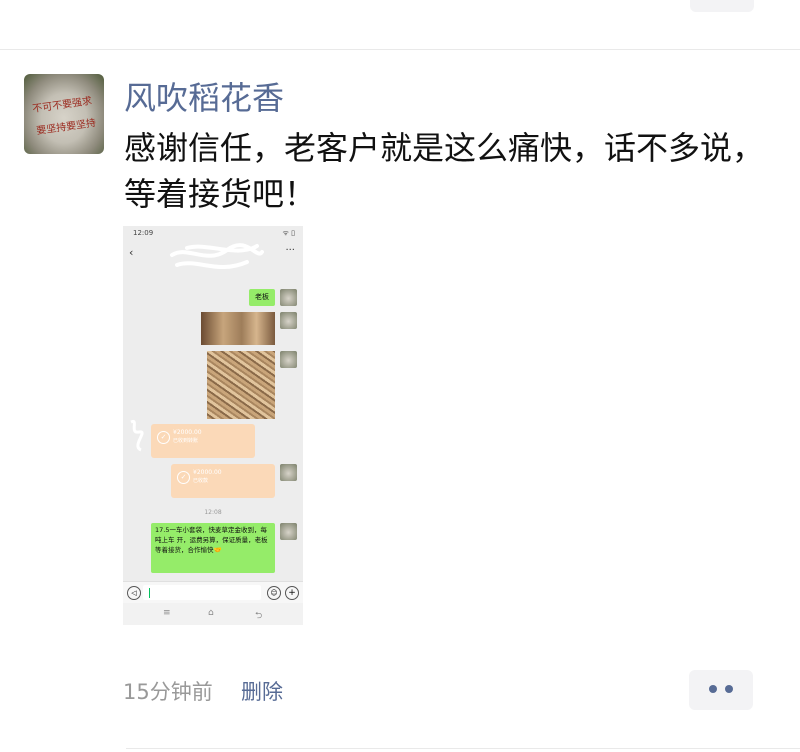  I want to click on voice-icon: ◁, so click(134, 593).